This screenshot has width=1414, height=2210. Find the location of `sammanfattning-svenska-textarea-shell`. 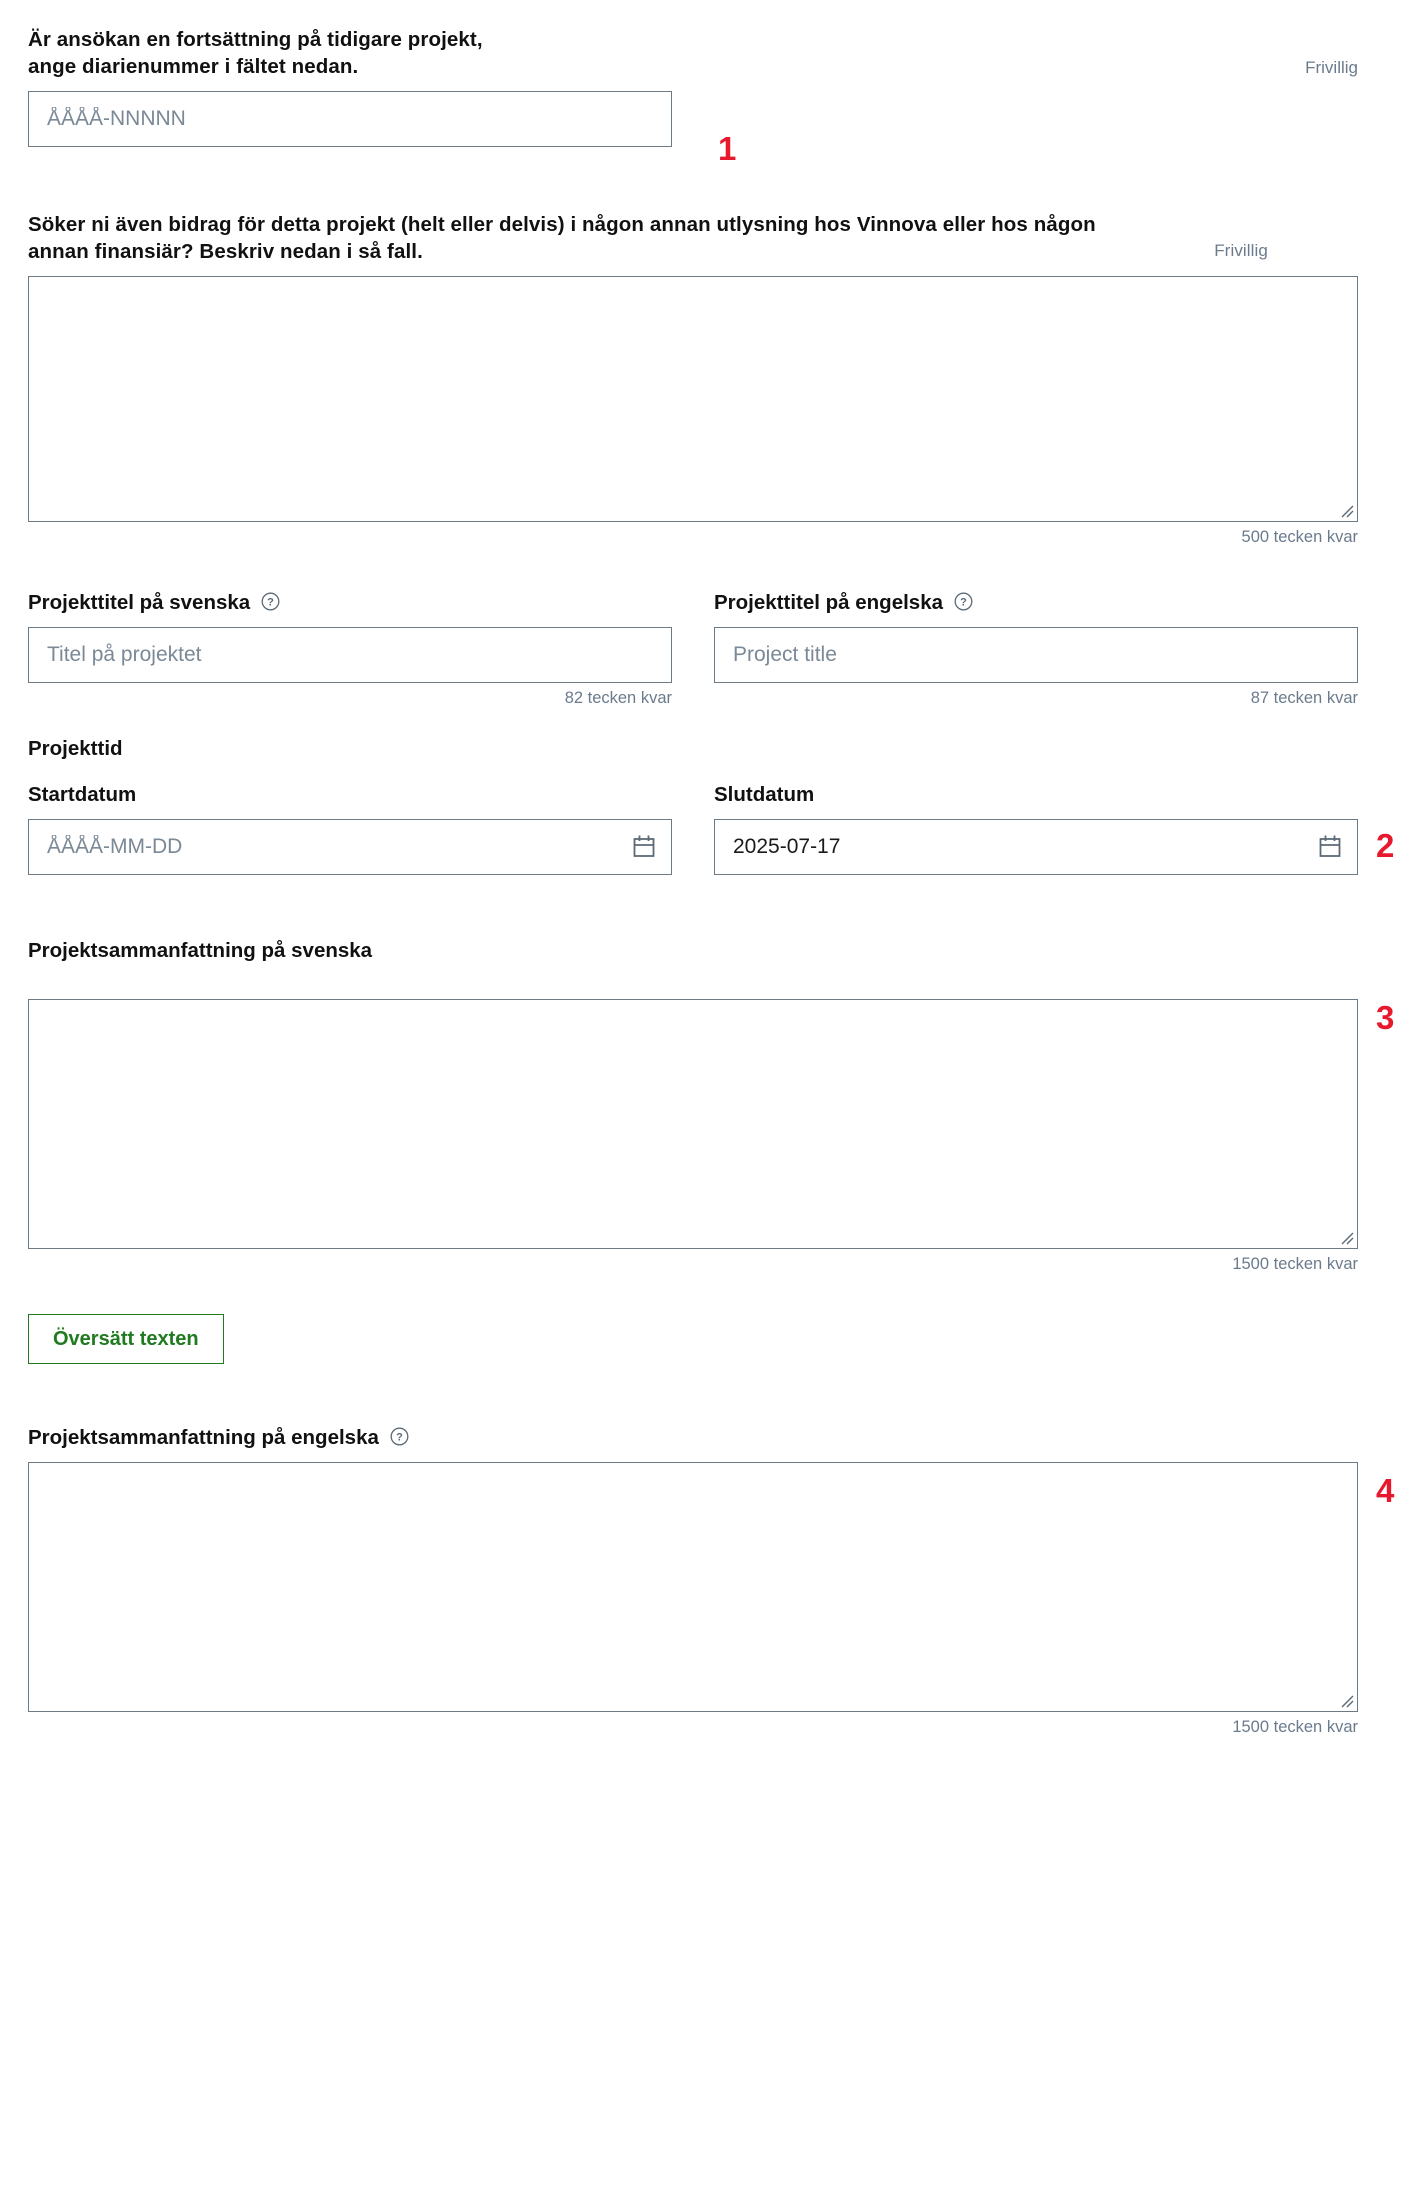

sammanfattning-svenska-textarea-shell is located at coordinates (693, 1123).